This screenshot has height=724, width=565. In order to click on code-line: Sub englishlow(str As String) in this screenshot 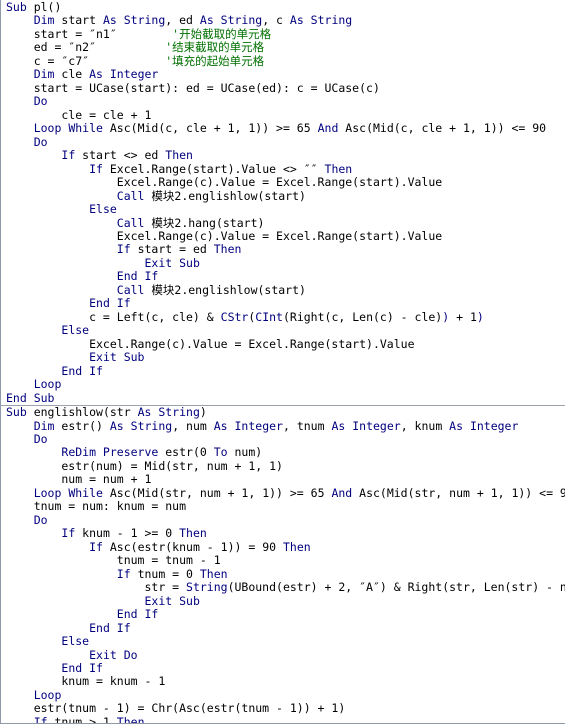, I will do `click(283, 412)`.